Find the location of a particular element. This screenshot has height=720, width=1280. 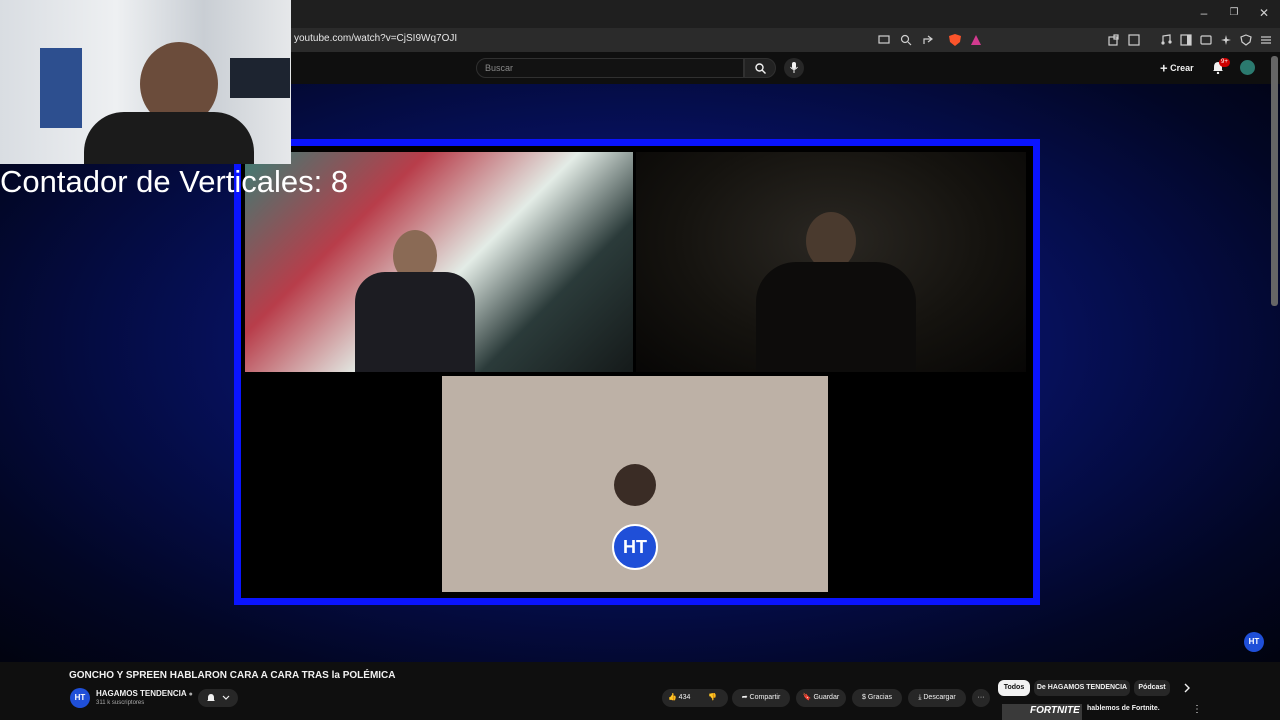

url-field: youtube.com/watch?v=CjSI9Wq7OJI is located at coordinates (375, 38).